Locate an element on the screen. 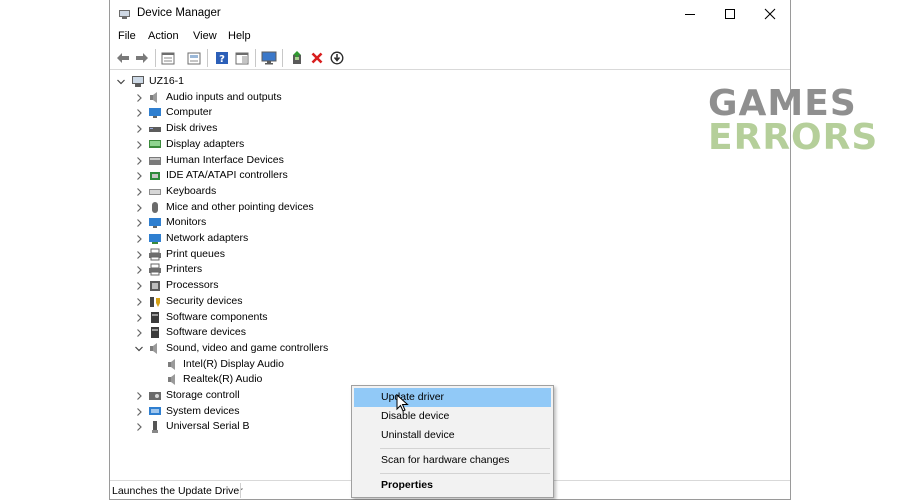 Image resolution: width=900 pixels, height=500 pixels. back-button is located at coordinates (123, 58).